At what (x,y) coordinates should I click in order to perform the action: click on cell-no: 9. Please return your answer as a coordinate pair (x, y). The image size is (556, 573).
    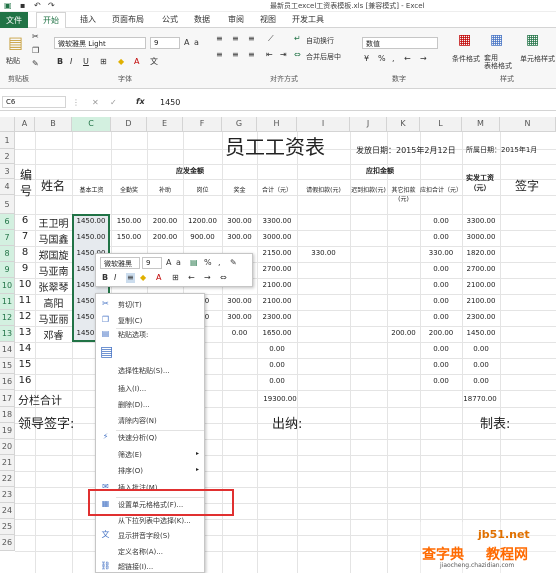
    Looking at the image, I should click on (25, 268).